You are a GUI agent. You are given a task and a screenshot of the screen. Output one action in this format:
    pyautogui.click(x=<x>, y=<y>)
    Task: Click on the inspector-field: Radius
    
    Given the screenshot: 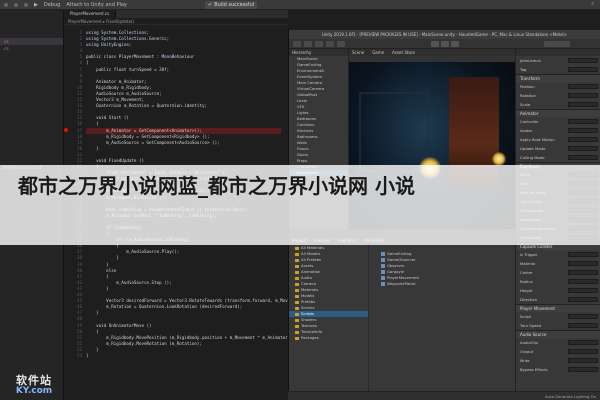 What is the action you would take?
    pyautogui.click(x=558, y=281)
    